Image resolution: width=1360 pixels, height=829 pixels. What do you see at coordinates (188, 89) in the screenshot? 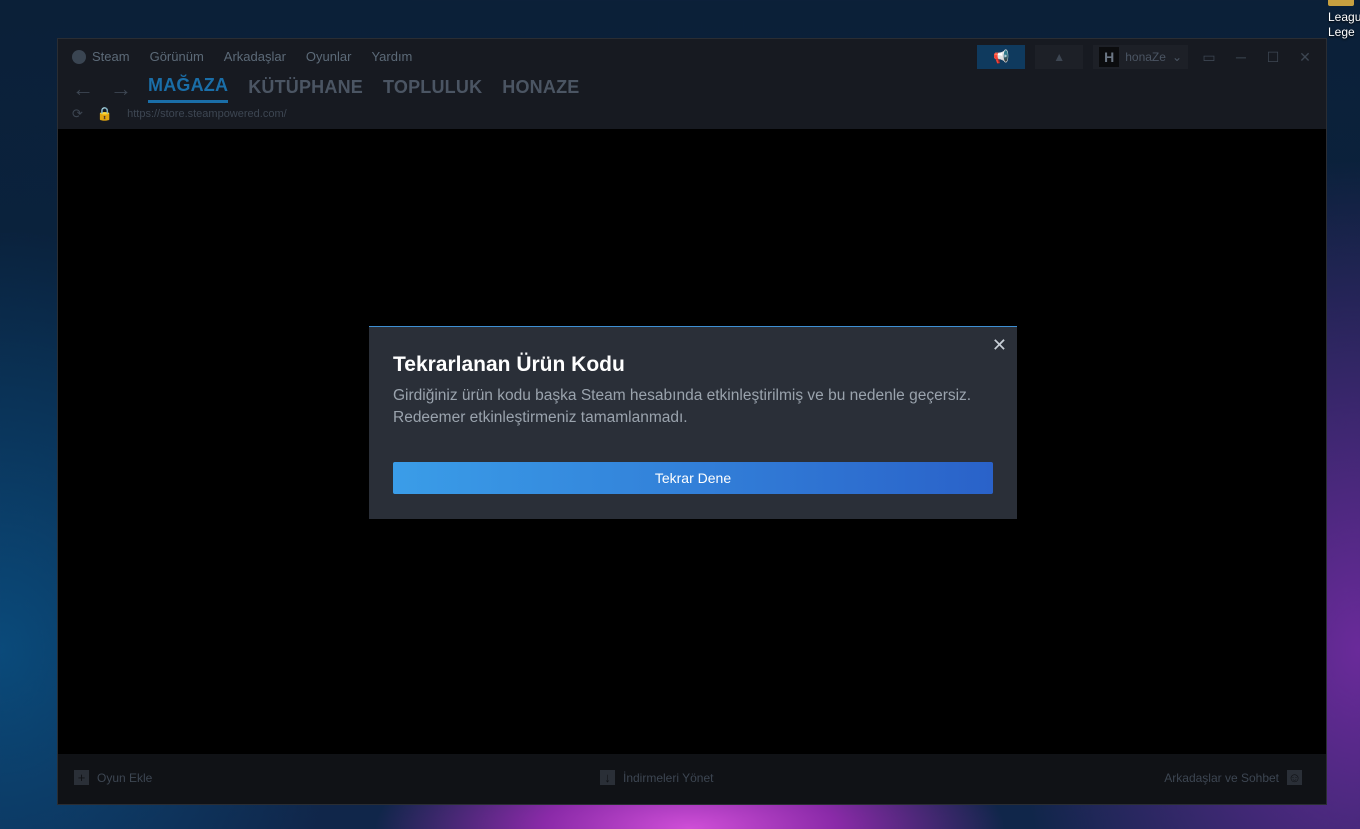
I see `tab-store: MAĞAZA` at bounding box center [188, 89].